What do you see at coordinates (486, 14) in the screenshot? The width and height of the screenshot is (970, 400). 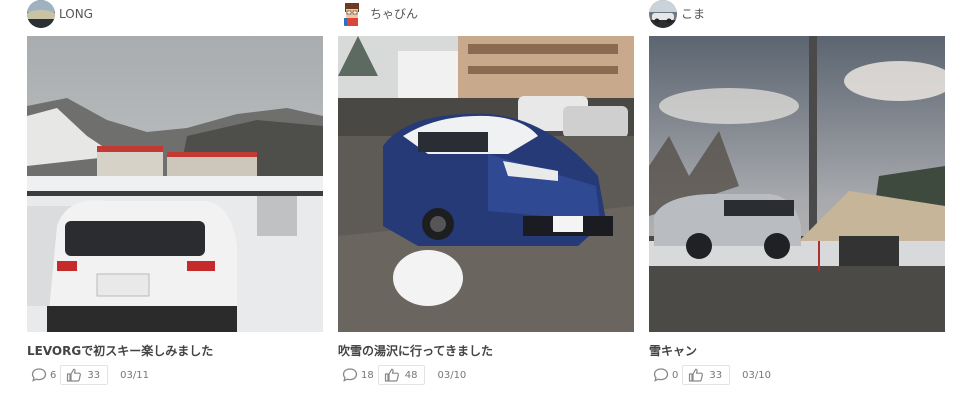 I see `post-author: ちゃびん` at bounding box center [486, 14].